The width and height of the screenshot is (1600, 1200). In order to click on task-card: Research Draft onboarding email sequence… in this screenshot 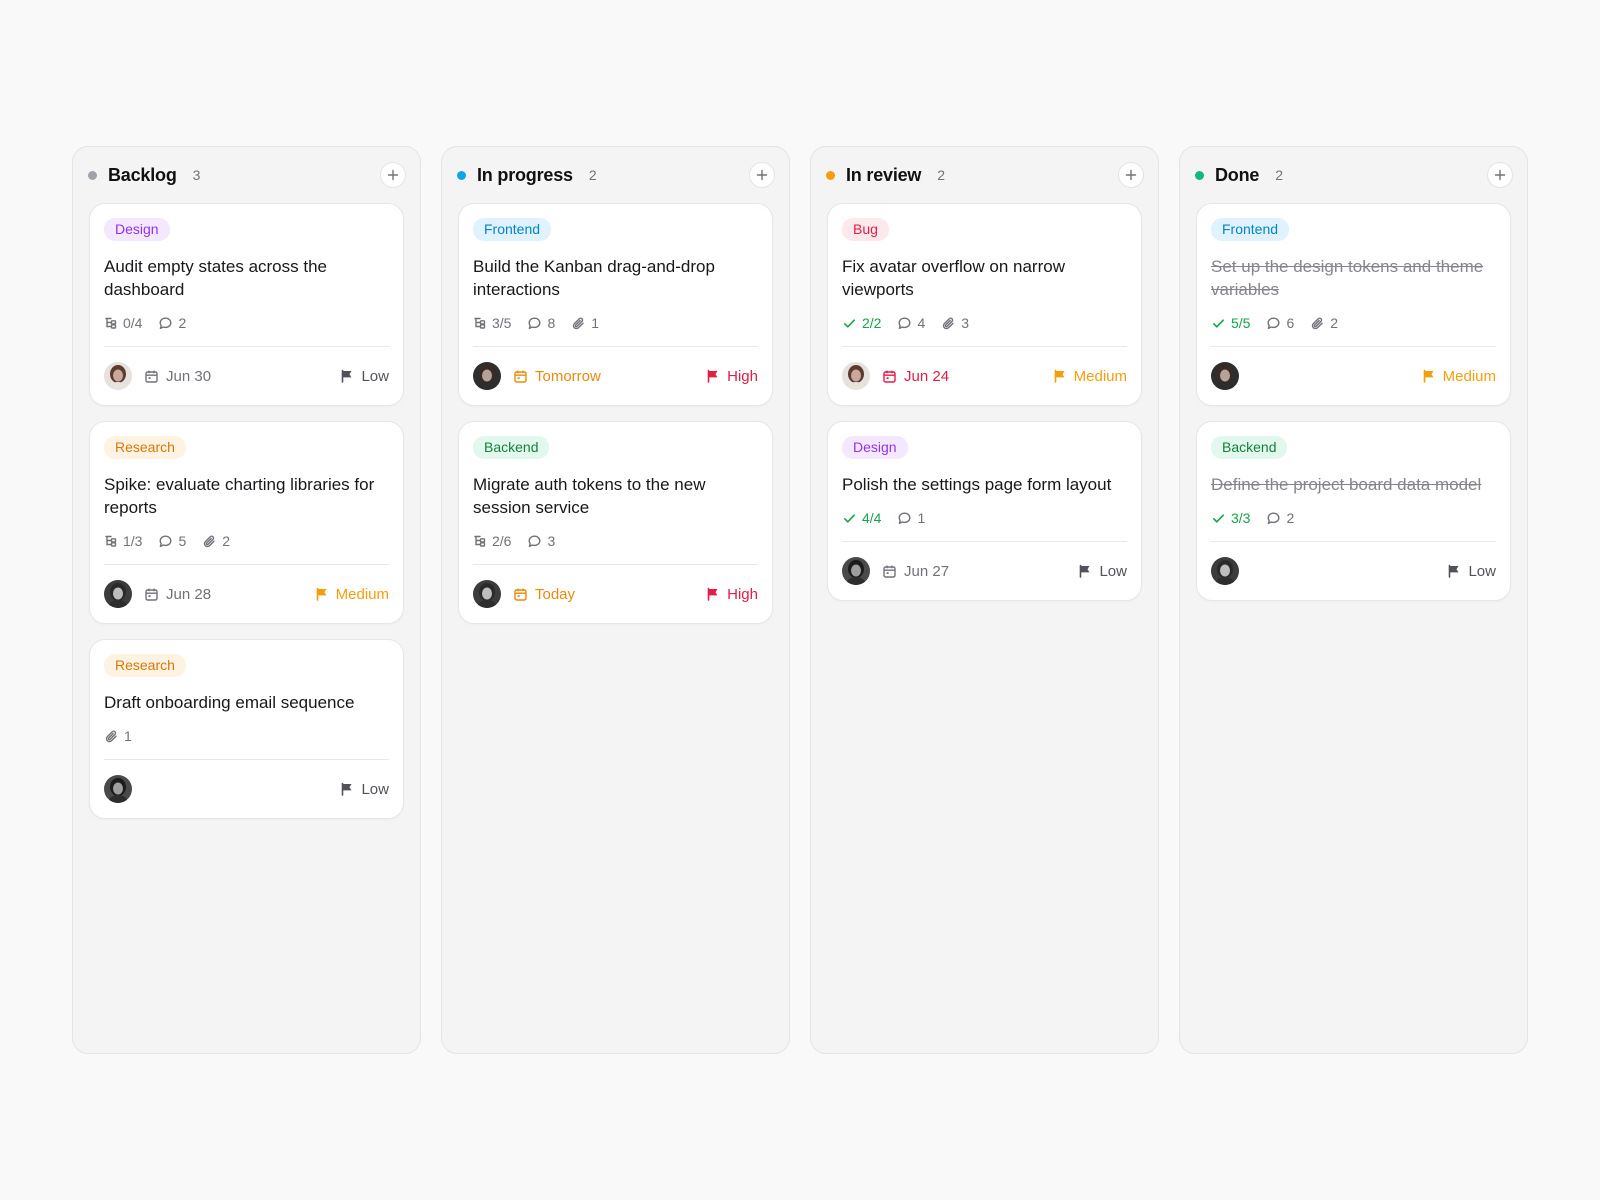, I will do `click(246, 729)`.